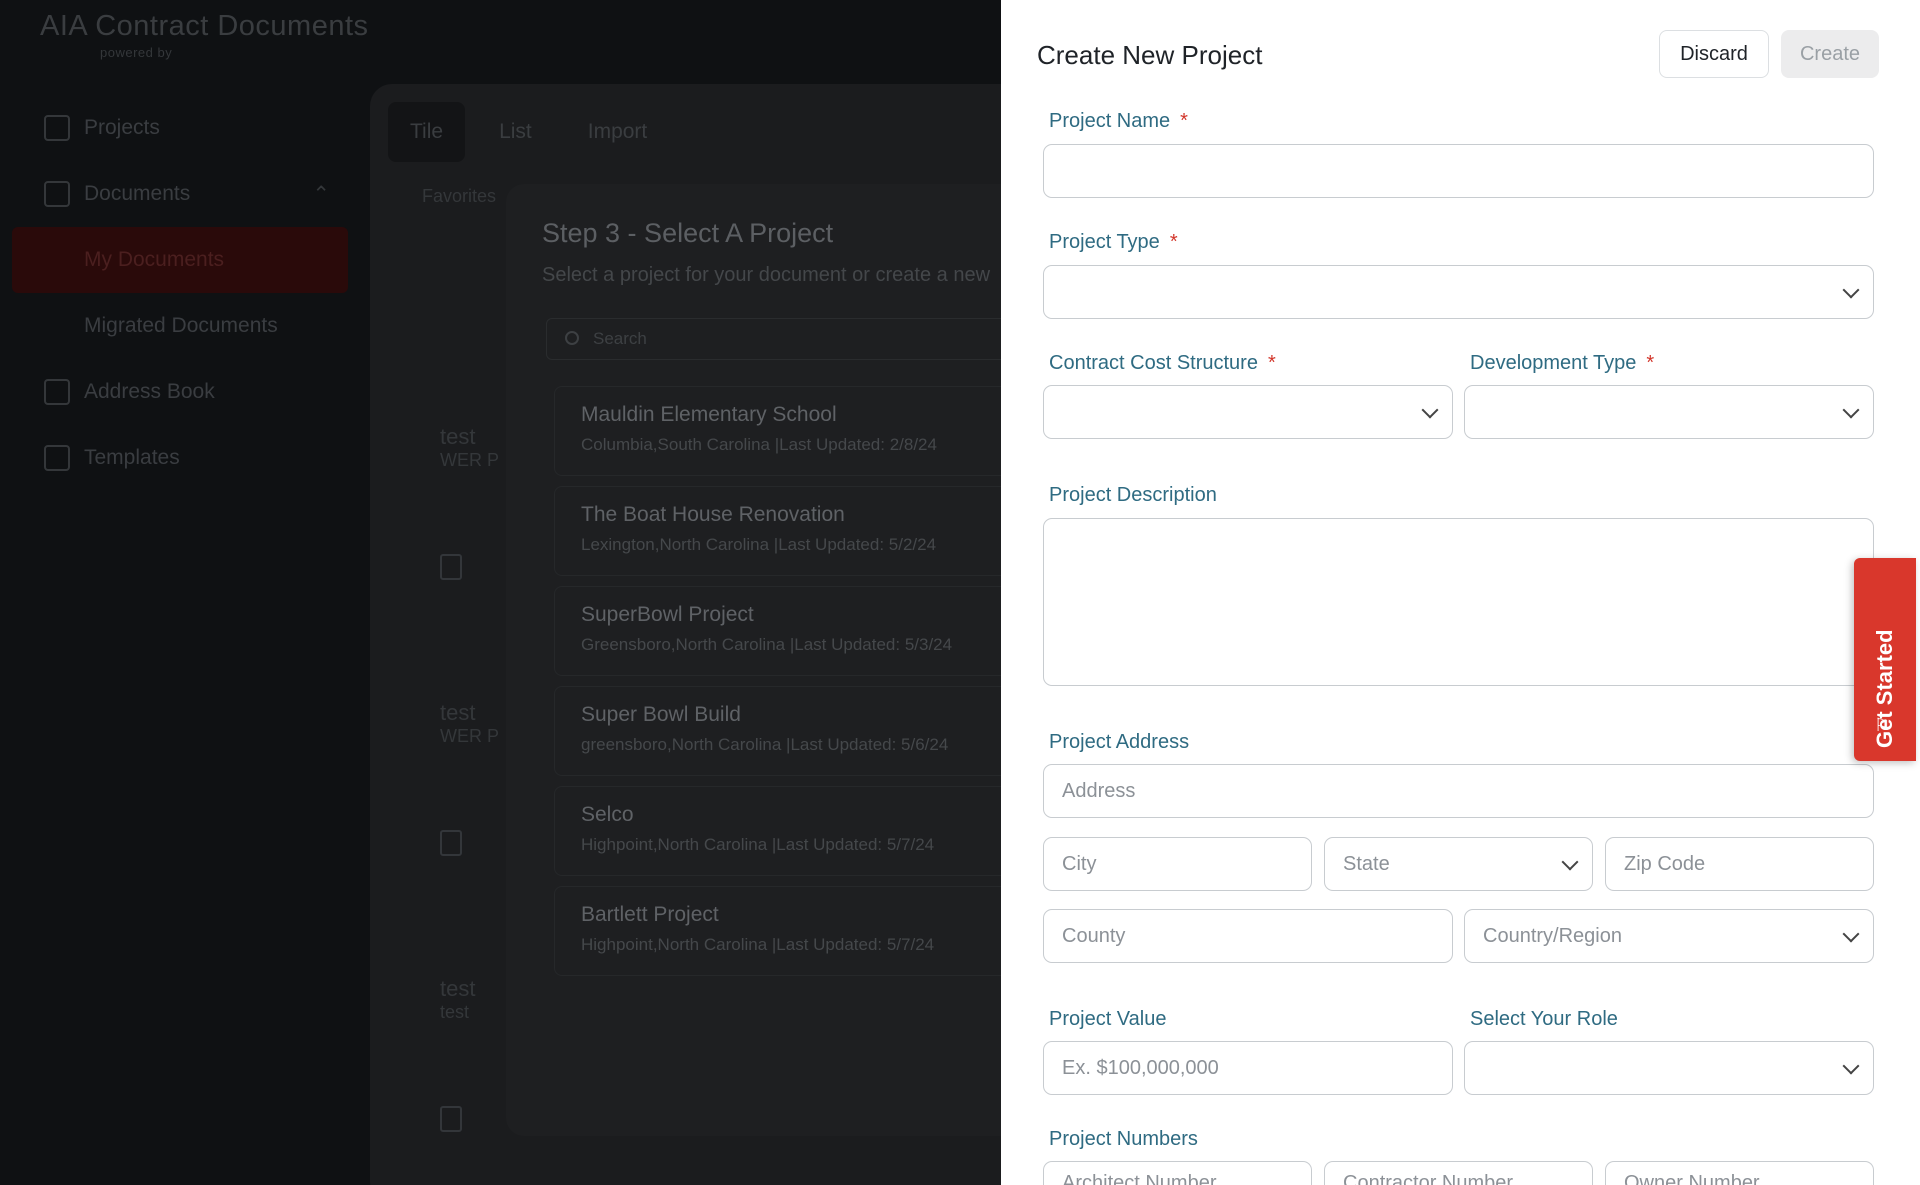 Image resolution: width=1920 pixels, height=1185 pixels. I want to click on app-logo: AIA Contract Documents powered by, so click(204, 35).